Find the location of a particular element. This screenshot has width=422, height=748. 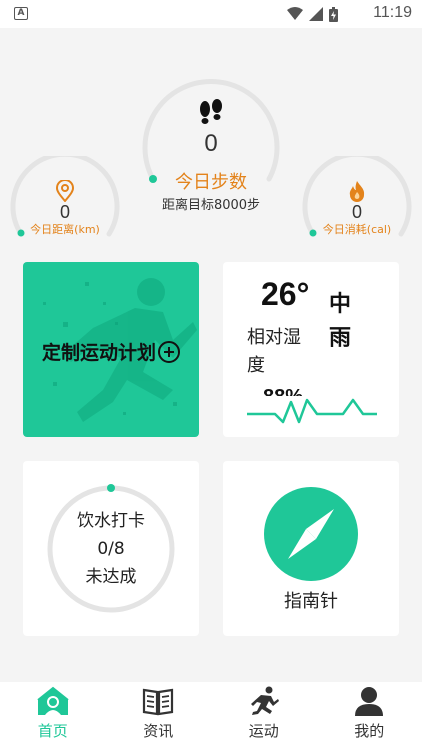

steps-label: 今日步数 is located at coordinates (211, 182).